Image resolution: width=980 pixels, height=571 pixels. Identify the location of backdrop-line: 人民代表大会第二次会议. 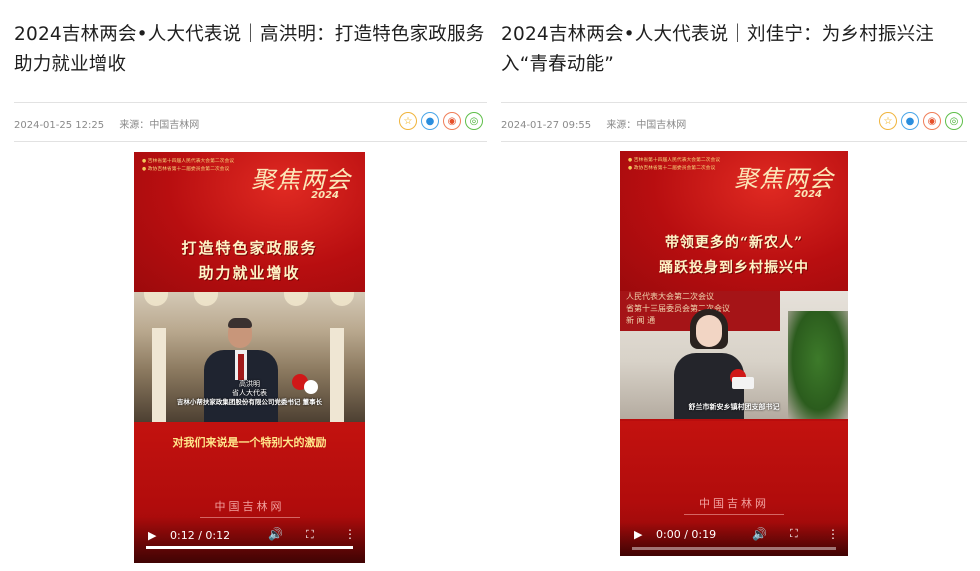
(670, 296).